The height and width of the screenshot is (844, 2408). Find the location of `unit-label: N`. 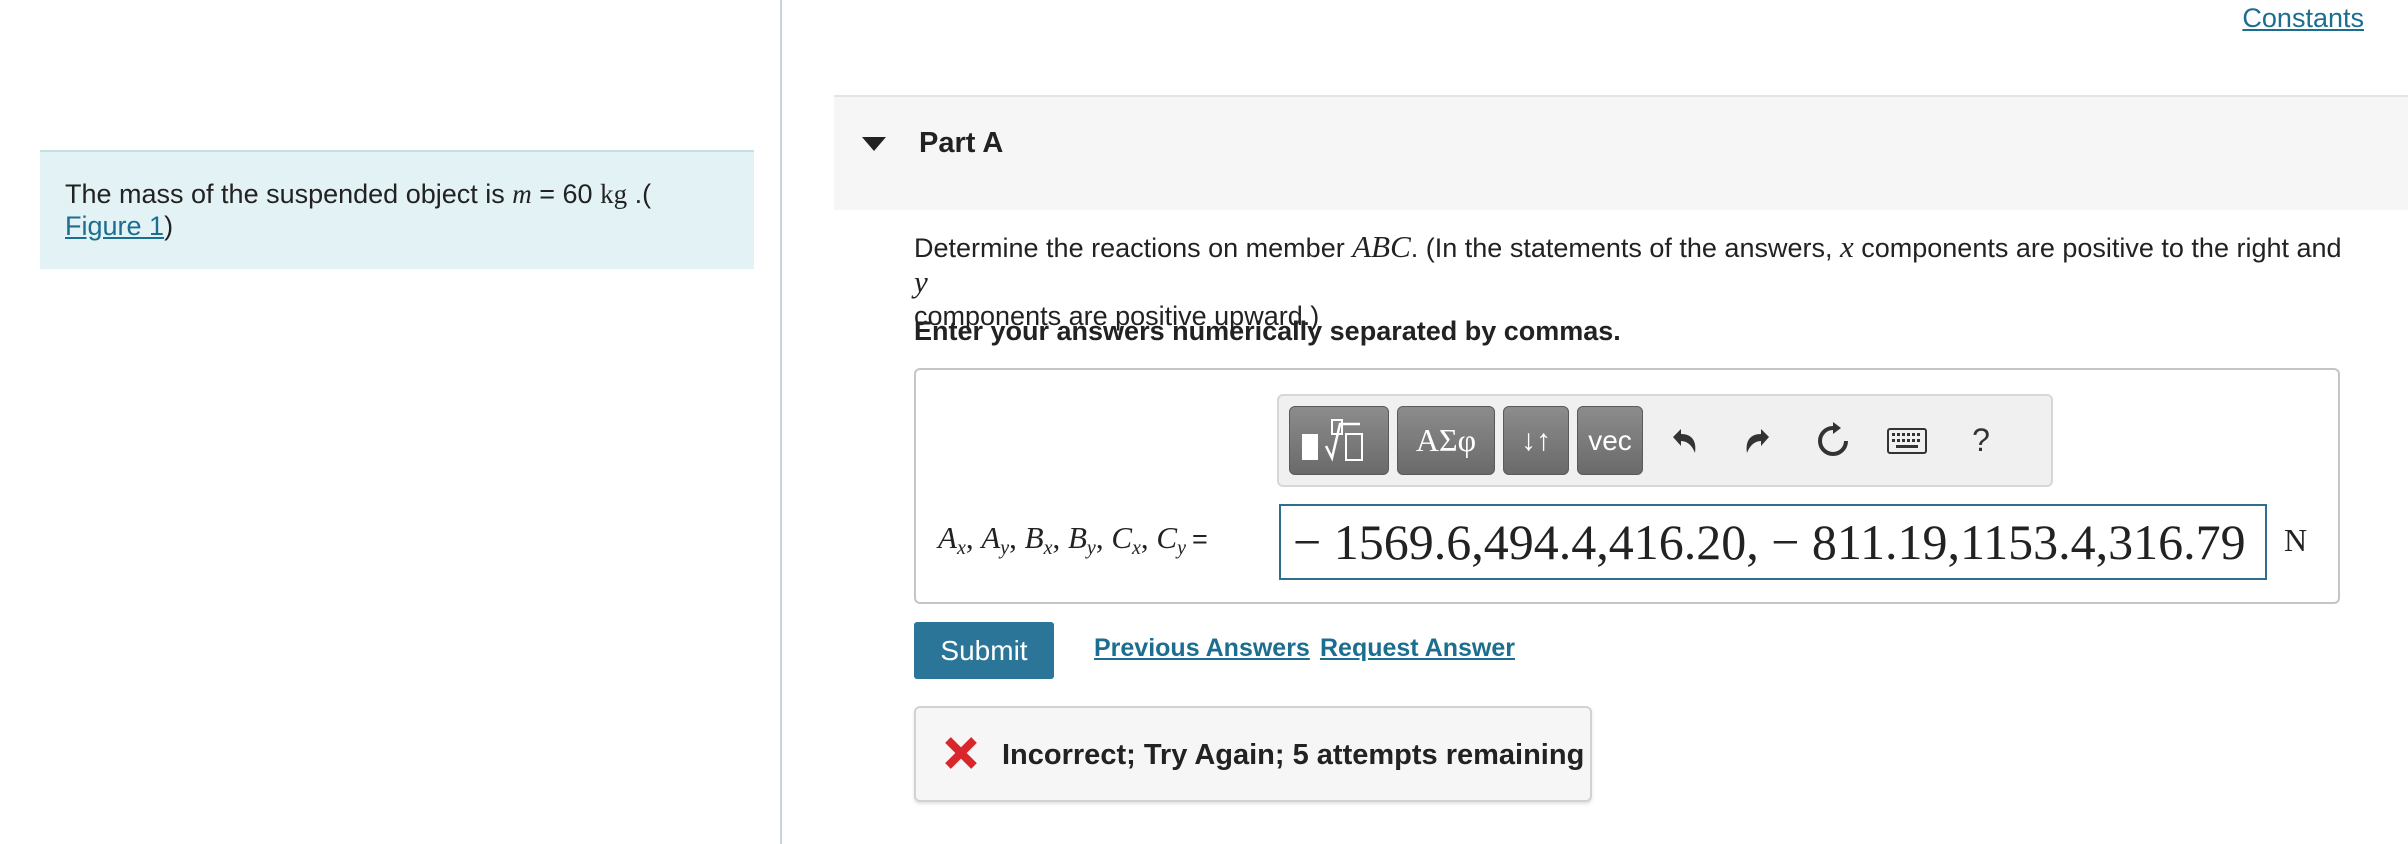

unit-label: N is located at coordinates (2296, 540).